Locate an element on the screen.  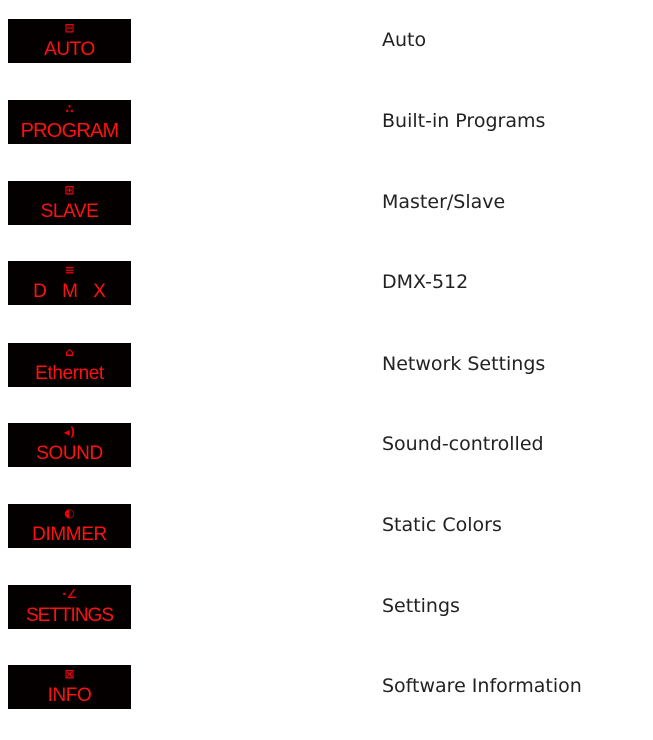
slave-mode-icon: ⊞ is located at coordinates (69, 190).